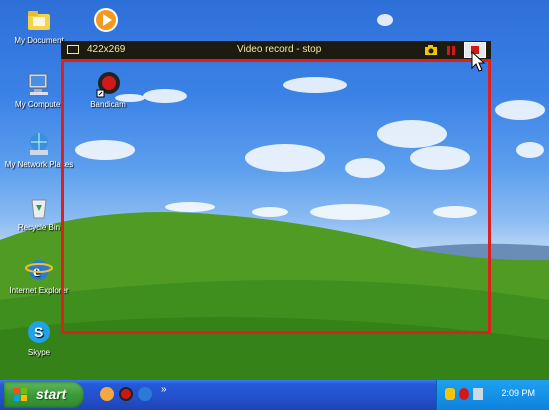 Image resolution: width=549 pixels, height=410 pixels. What do you see at coordinates (73, 49) in the screenshot?
I see `window-size-icon` at bounding box center [73, 49].